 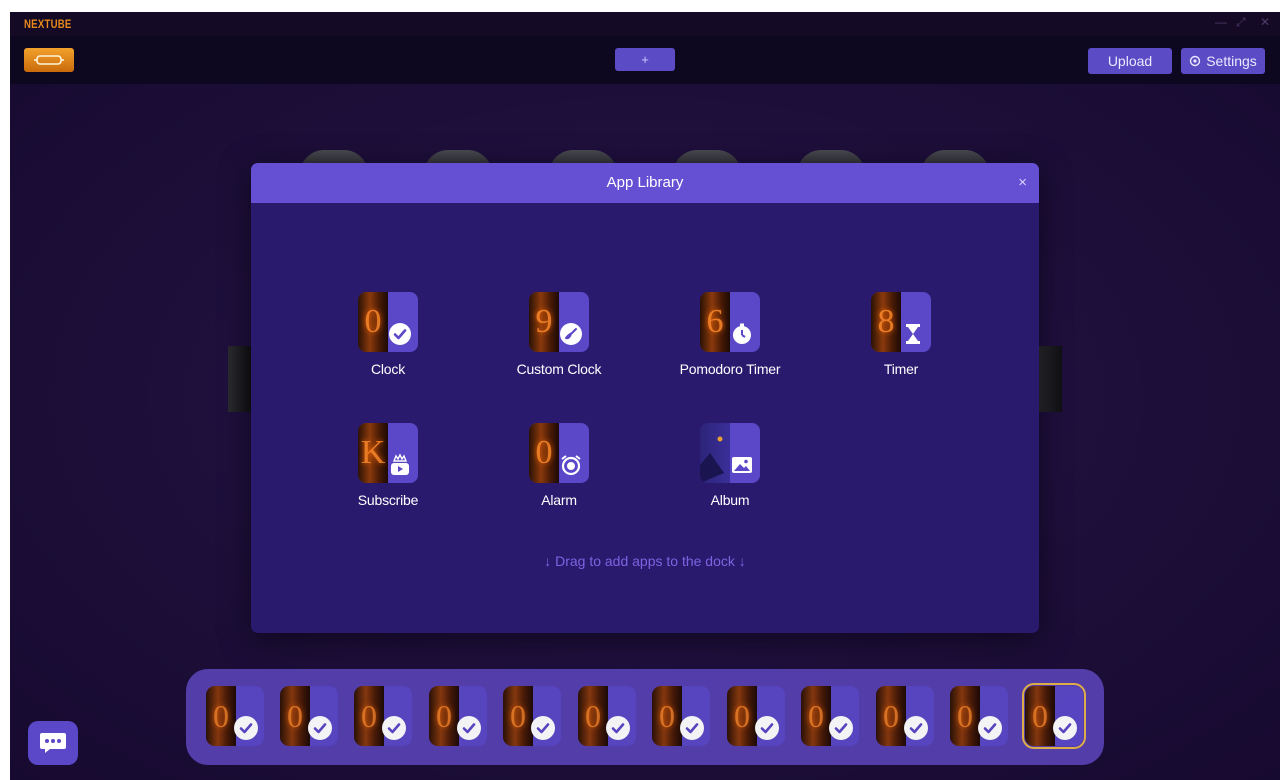 What do you see at coordinates (913, 334) in the screenshot?
I see `hourglass-icon` at bounding box center [913, 334].